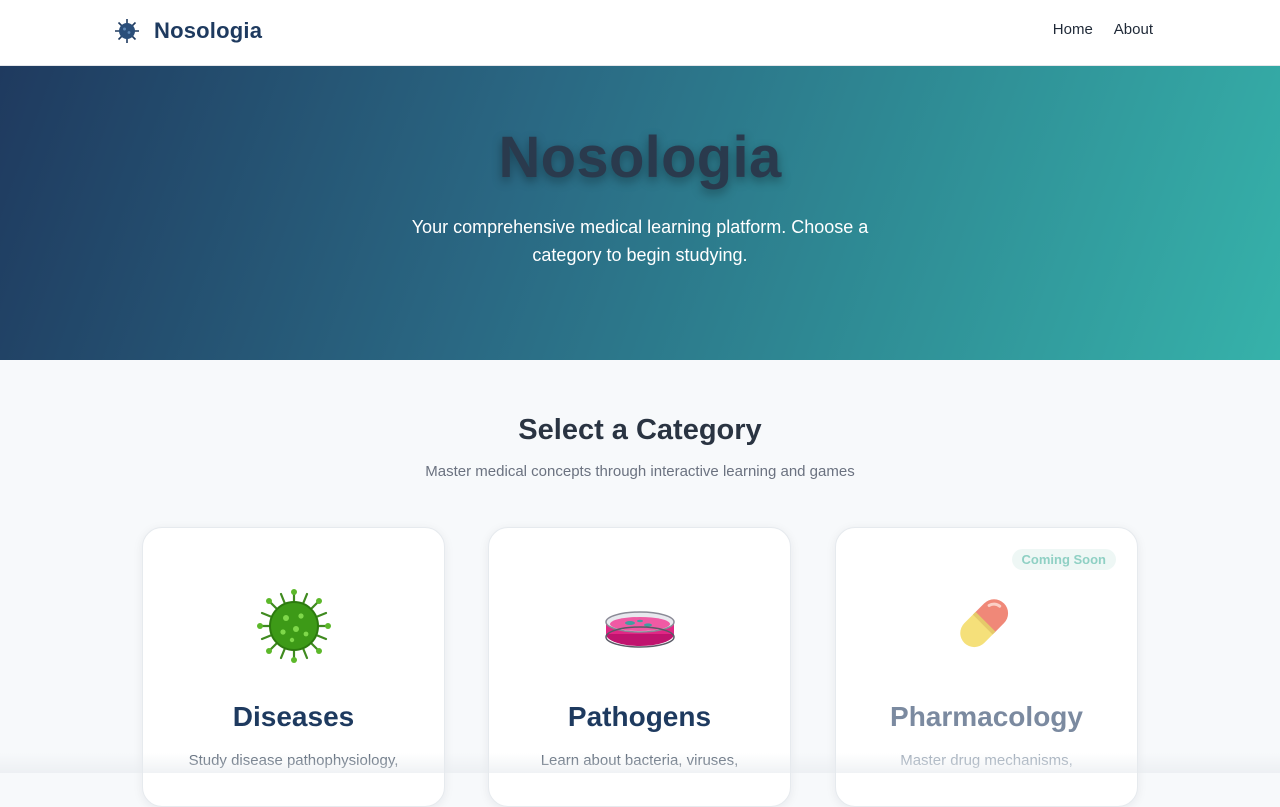 Image resolution: width=1280 pixels, height=807 pixels. What do you see at coordinates (983, 623) in the screenshot?
I see `pill-icon` at bounding box center [983, 623].